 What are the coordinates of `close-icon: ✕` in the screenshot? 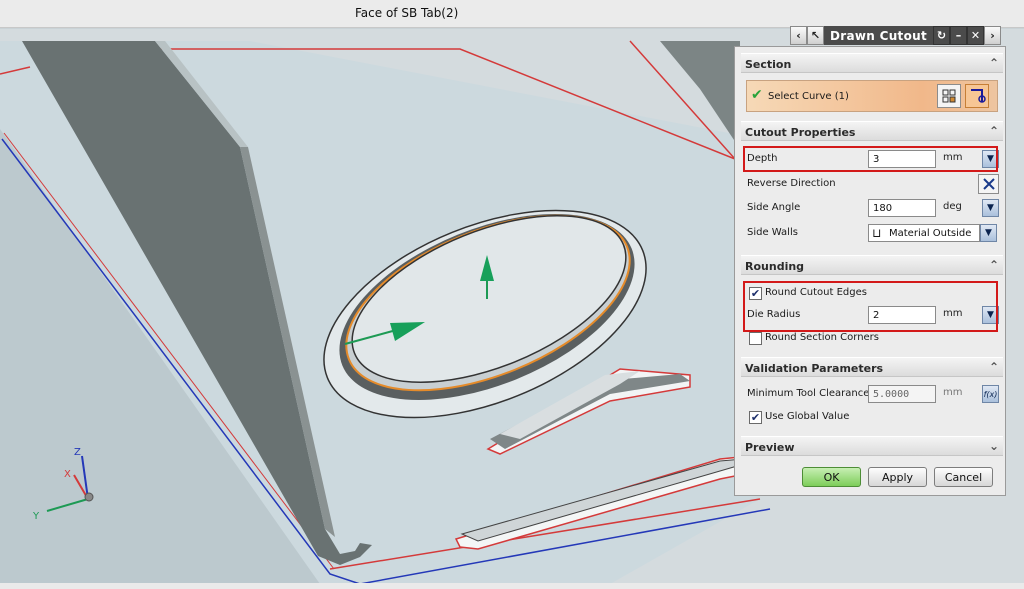 It's located at (975, 35).